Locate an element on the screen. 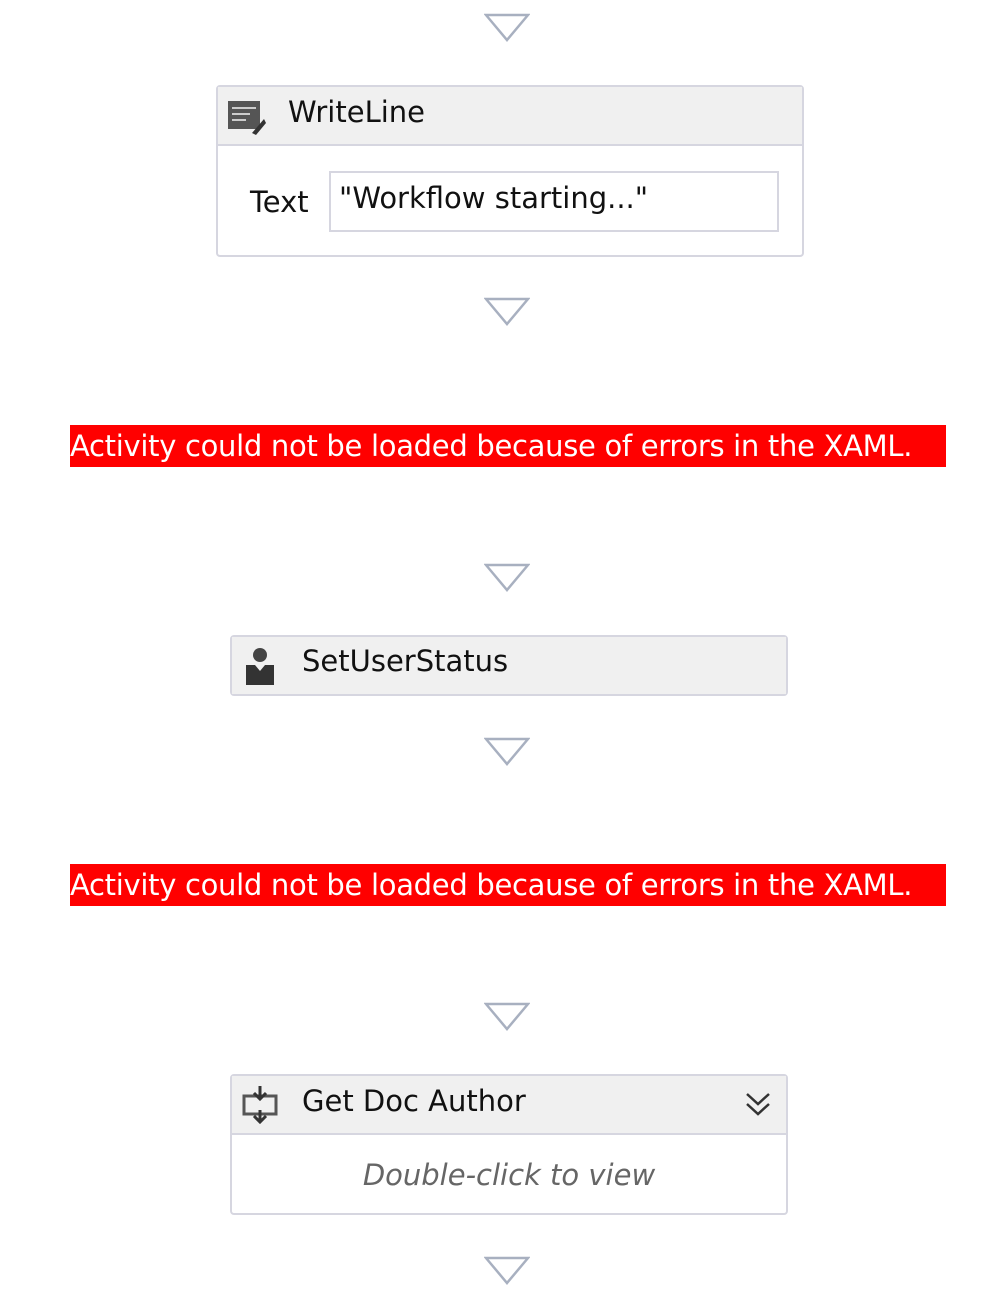 Image resolution: width=1000 pixels, height=1302 pixels. activity-header: Get Doc Author is located at coordinates (509, 1105).